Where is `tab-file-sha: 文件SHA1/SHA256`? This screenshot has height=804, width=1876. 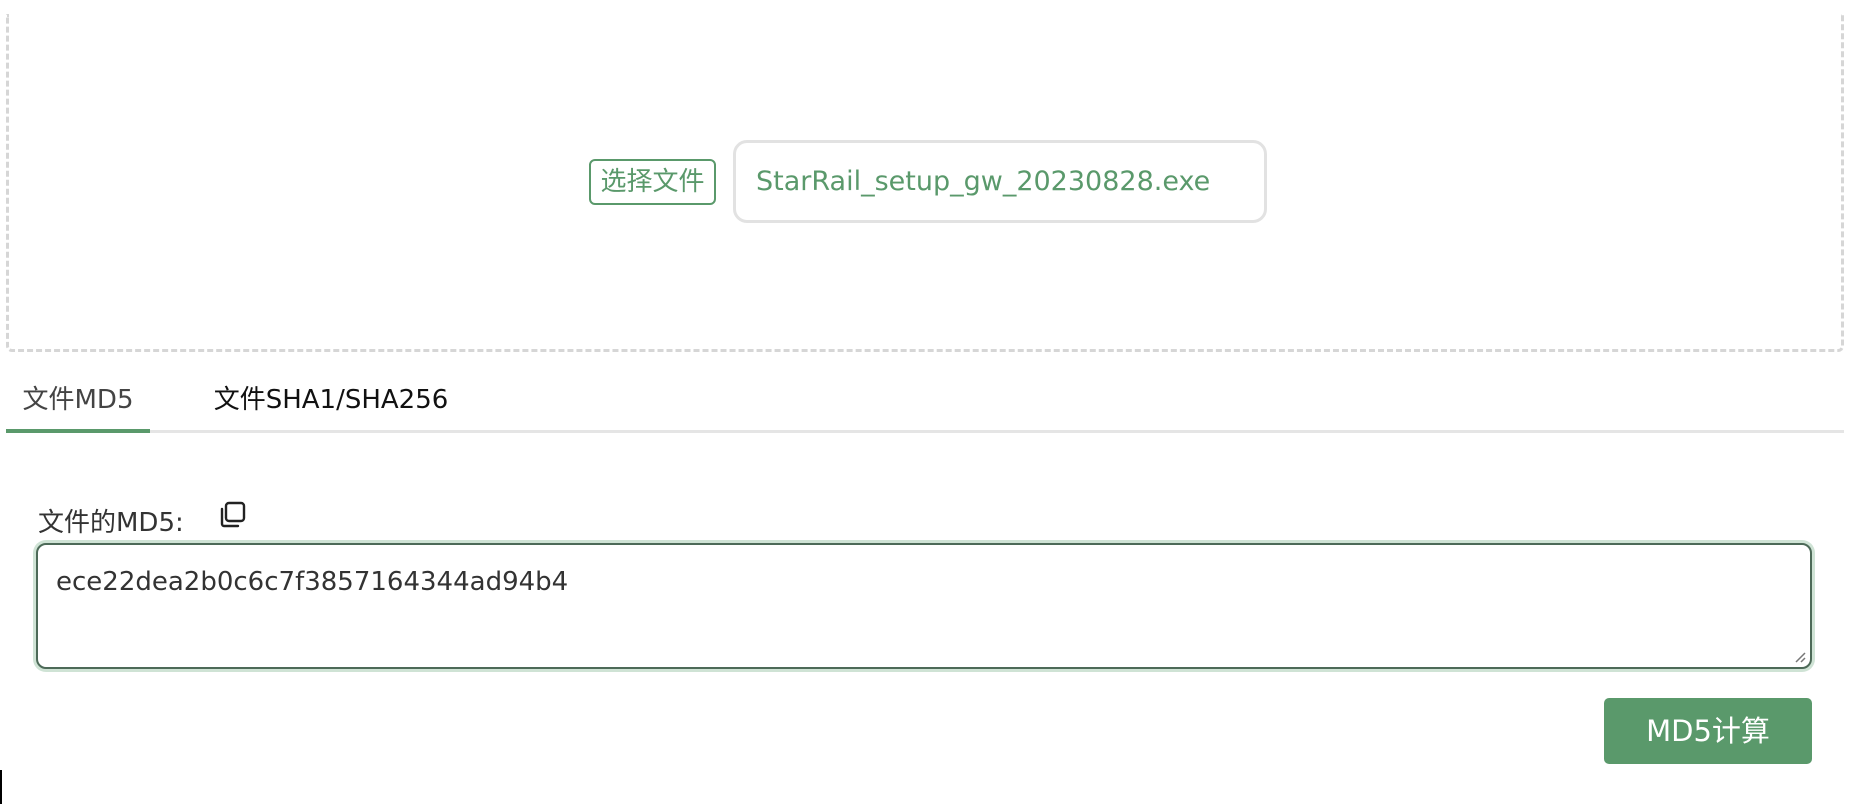
tab-file-sha: 文件SHA1/SHA256 is located at coordinates (331, 404).